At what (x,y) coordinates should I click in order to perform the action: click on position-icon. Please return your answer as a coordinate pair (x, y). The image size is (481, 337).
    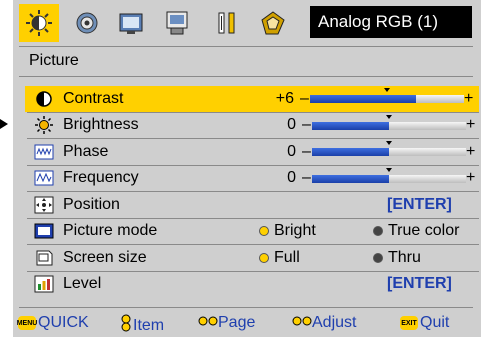
    Looking at the image, I should click on (44, 205).